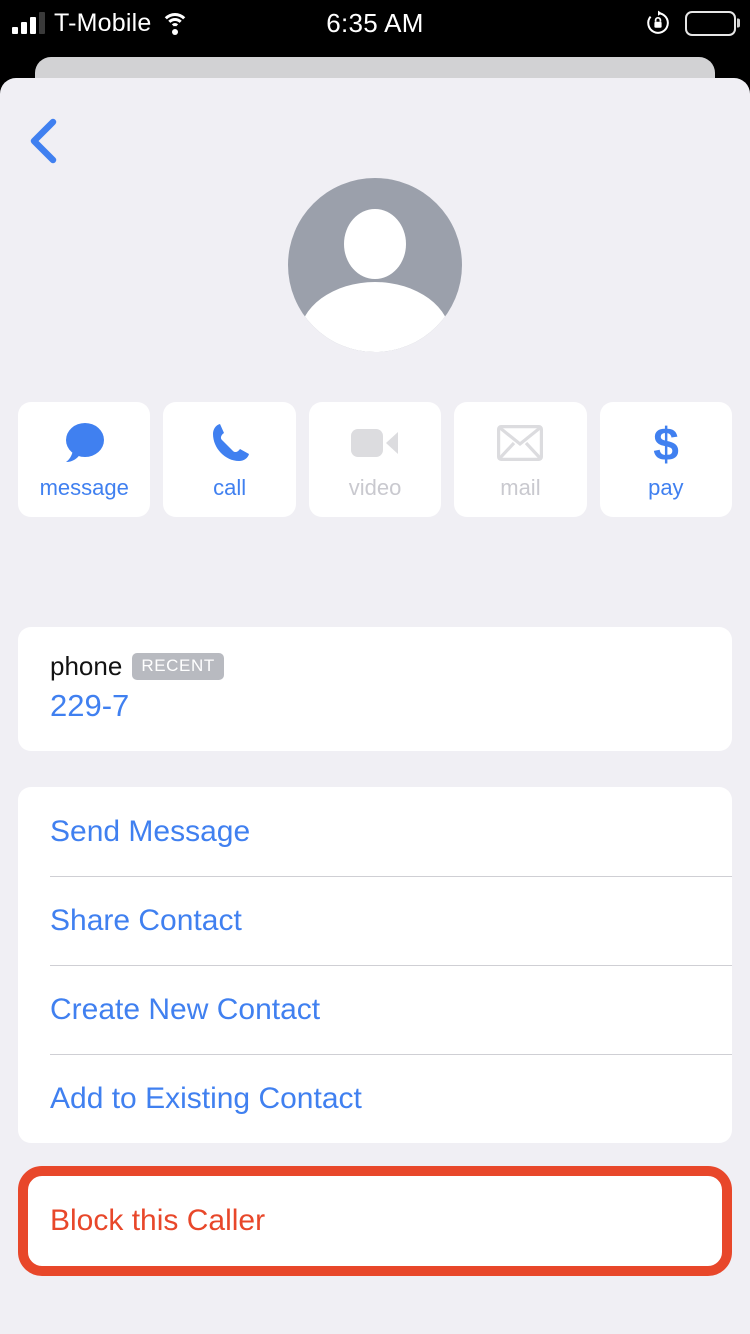 The width and height of the screenshot is (750, 1334). I want to click on list-item-label: Add to Existing Contact, so click(206, 1098).